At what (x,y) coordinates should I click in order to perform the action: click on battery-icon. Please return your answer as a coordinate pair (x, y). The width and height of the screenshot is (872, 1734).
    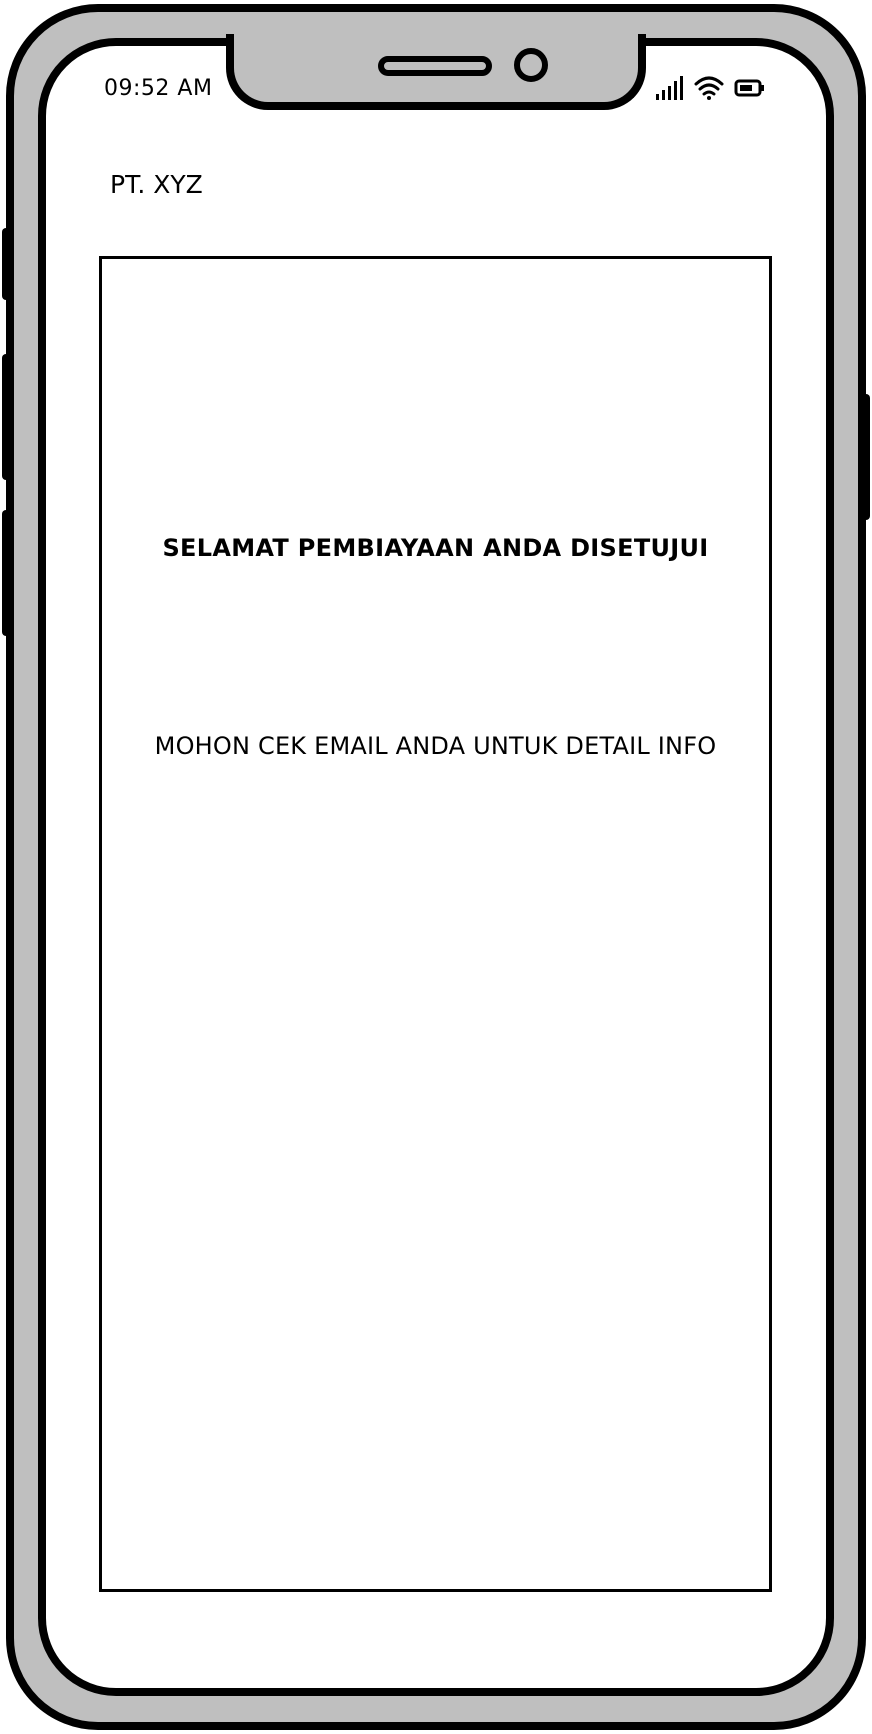
    Looking at the image, I should click on (749, 88).